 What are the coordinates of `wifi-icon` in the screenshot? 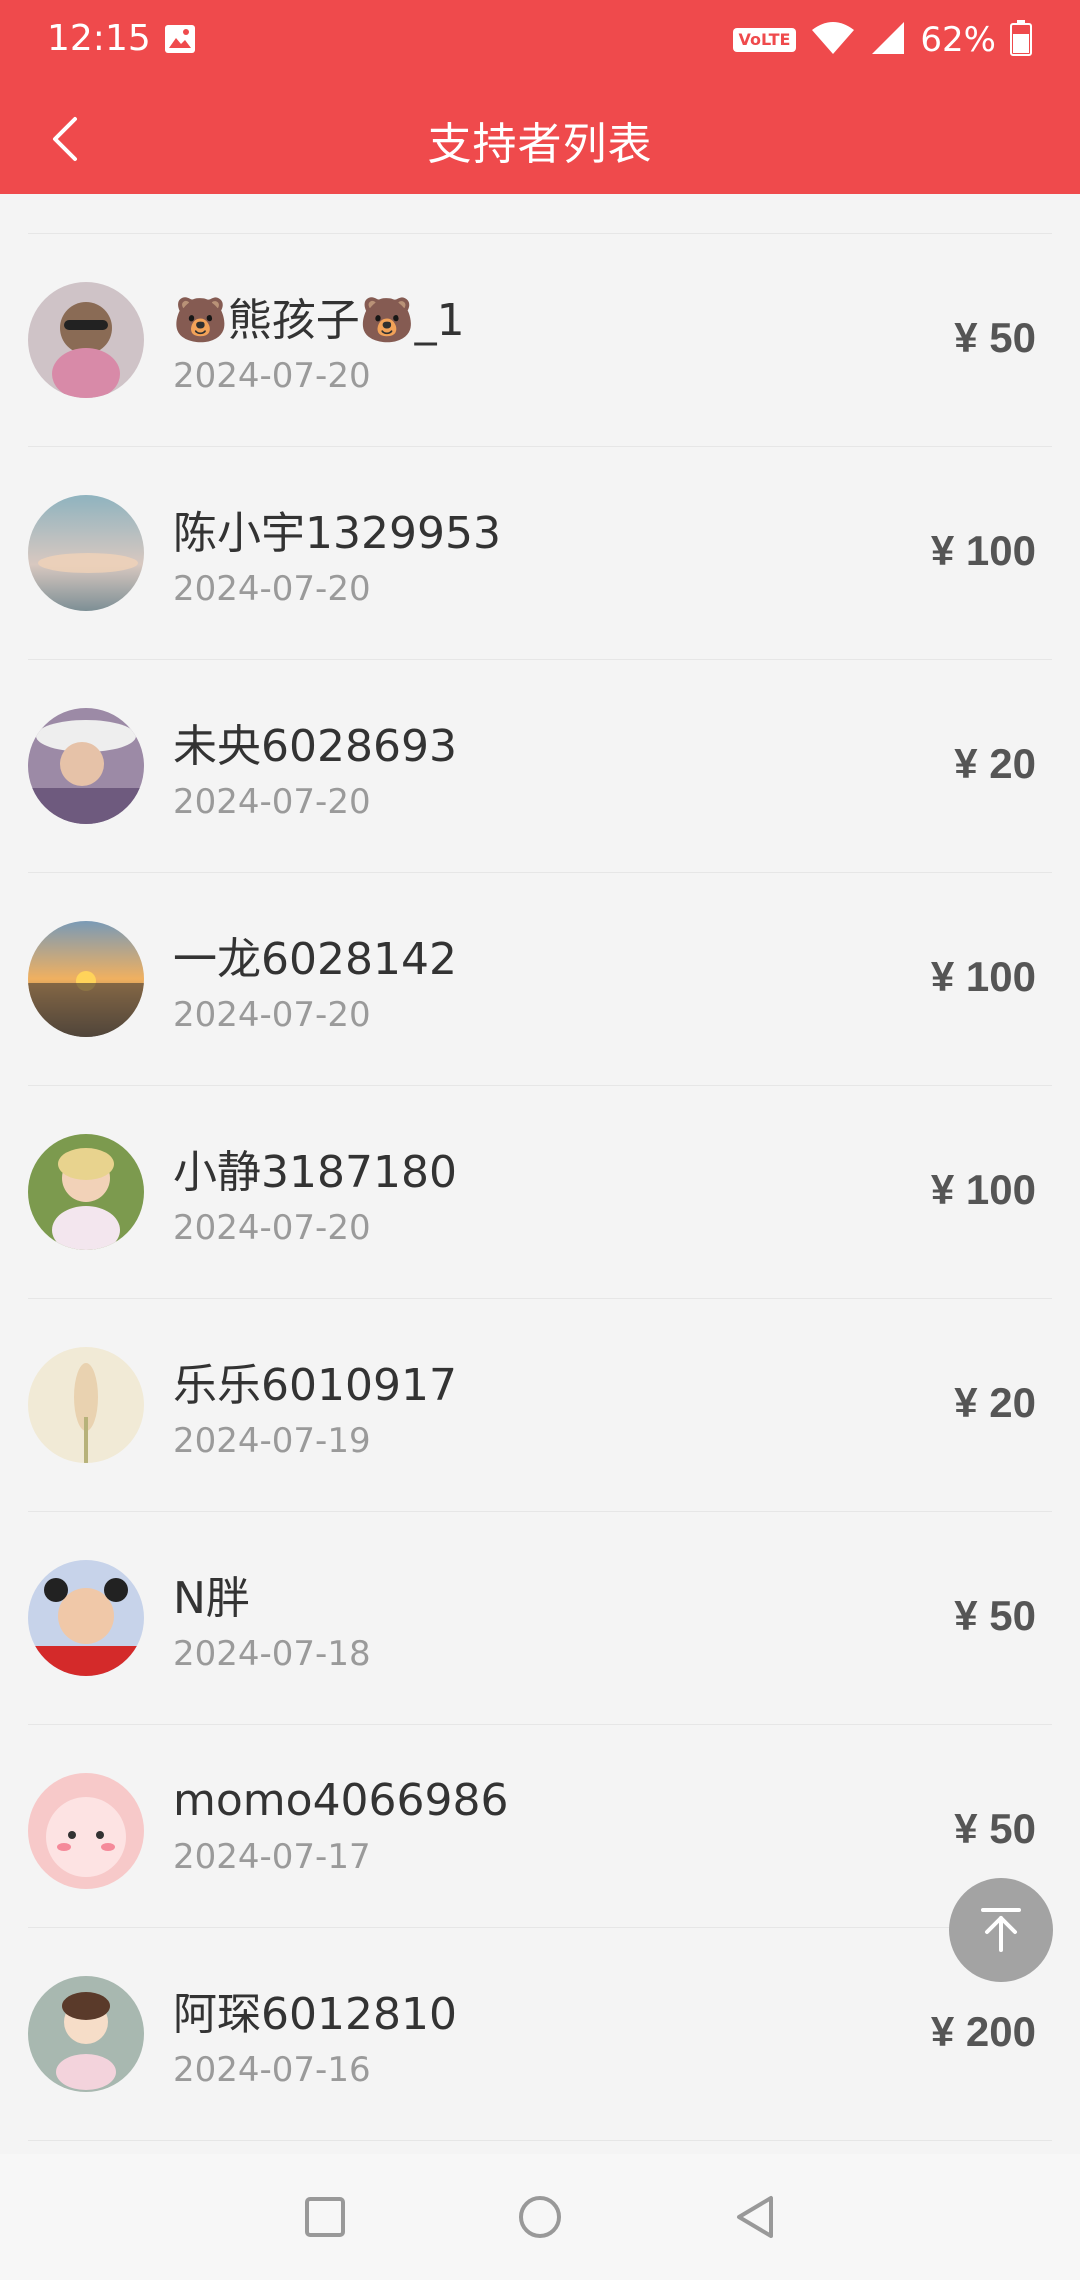 It's located at (833, 40).